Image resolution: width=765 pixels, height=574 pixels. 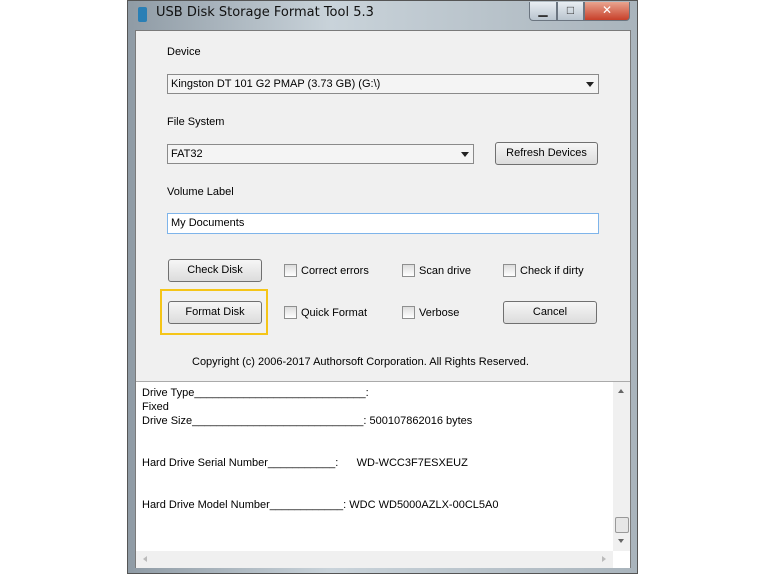 What do you see at coordinates (621, 389) in the screenshot?
I see `scroll-up-icon` at bounding box center [621, 389].